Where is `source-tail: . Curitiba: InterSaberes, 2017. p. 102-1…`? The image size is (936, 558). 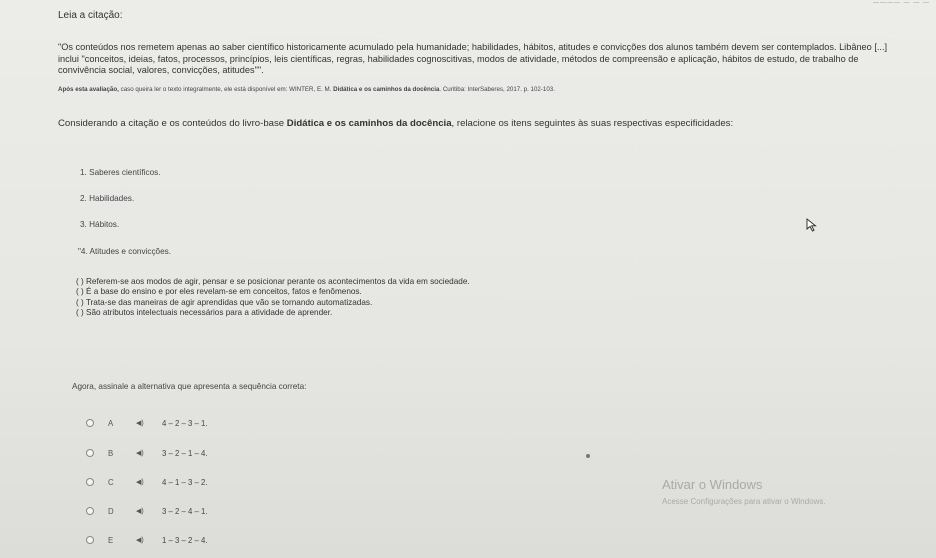
source-tail: . Curitiba: InterSaberes, 2017. p. 102-1… is located at coordinates (497, 89).